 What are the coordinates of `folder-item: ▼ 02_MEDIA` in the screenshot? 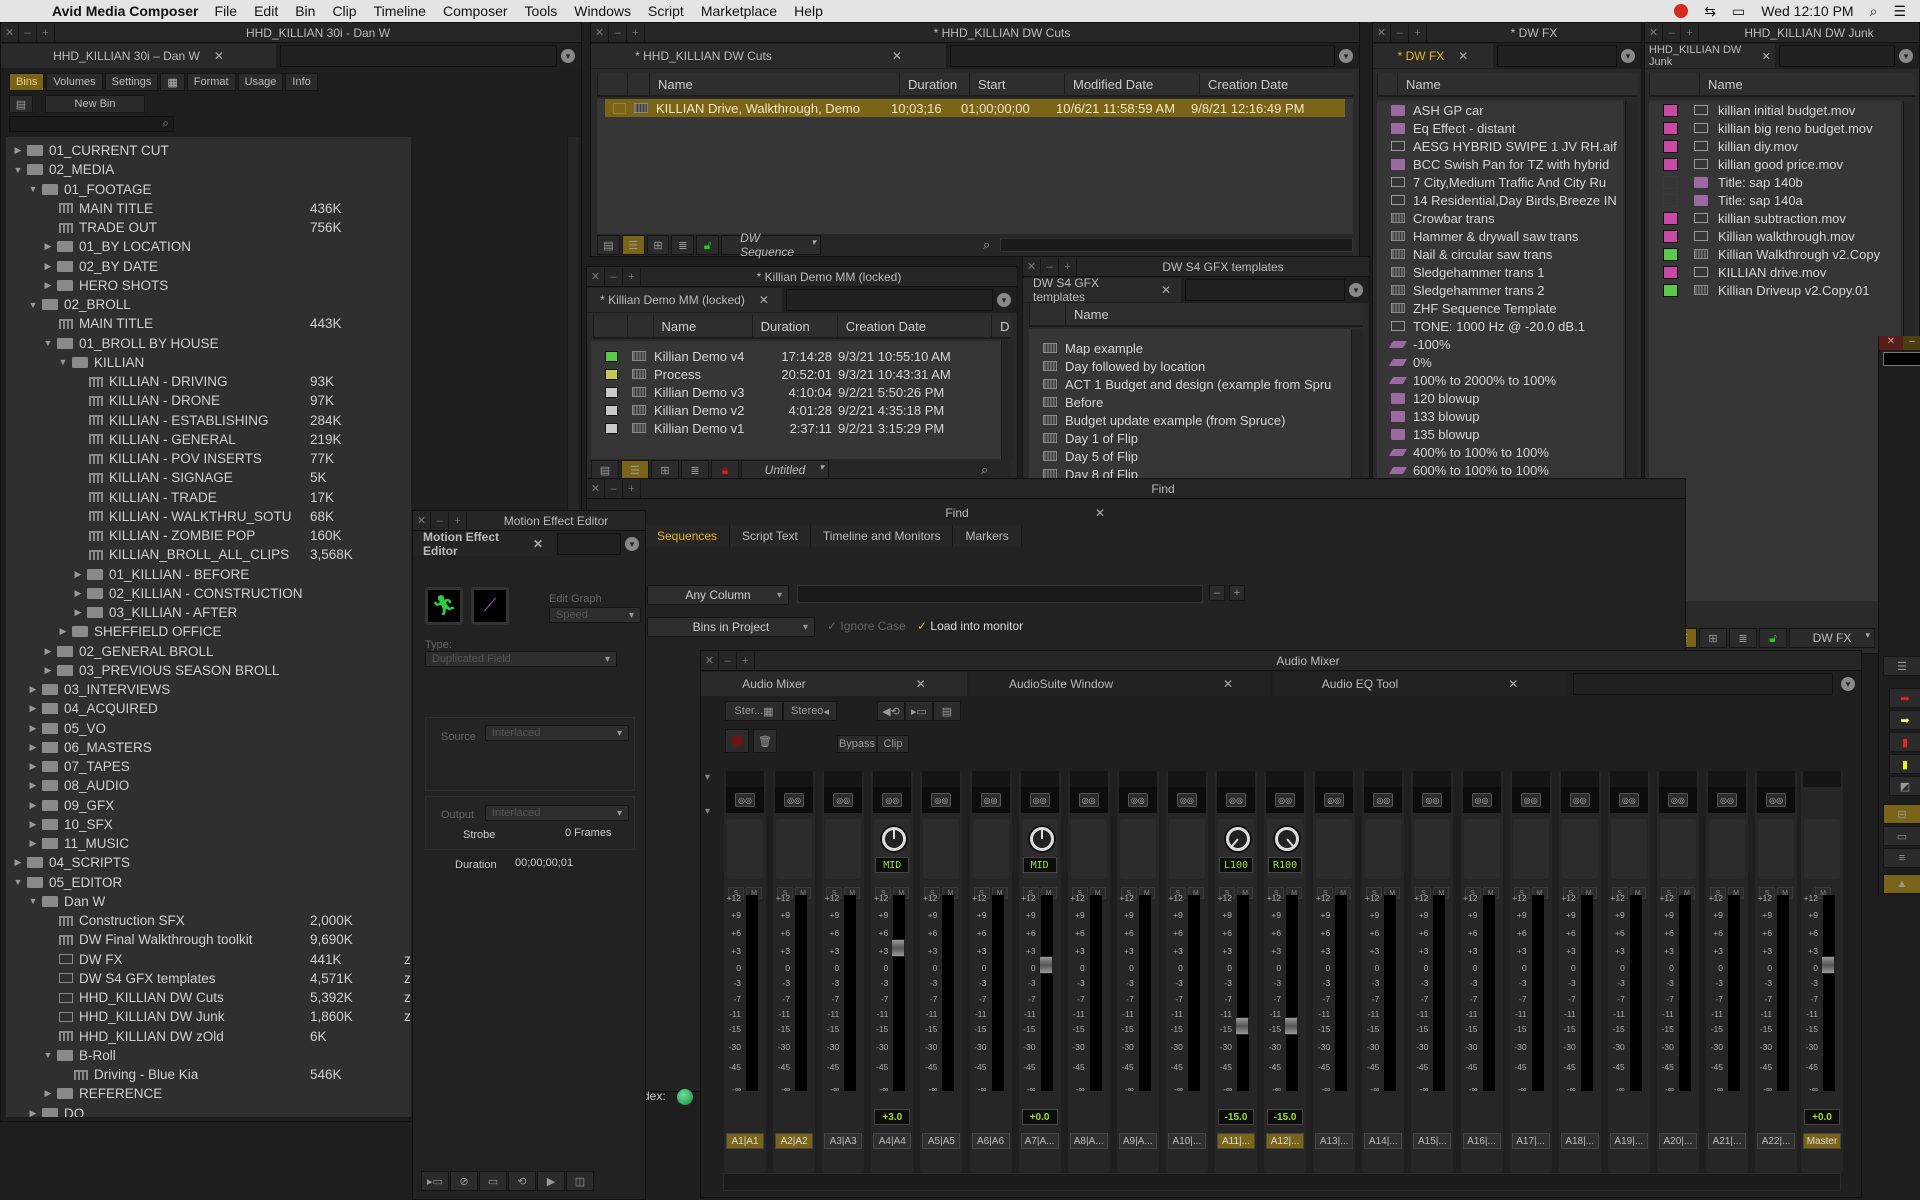 It's located at (208, 169).